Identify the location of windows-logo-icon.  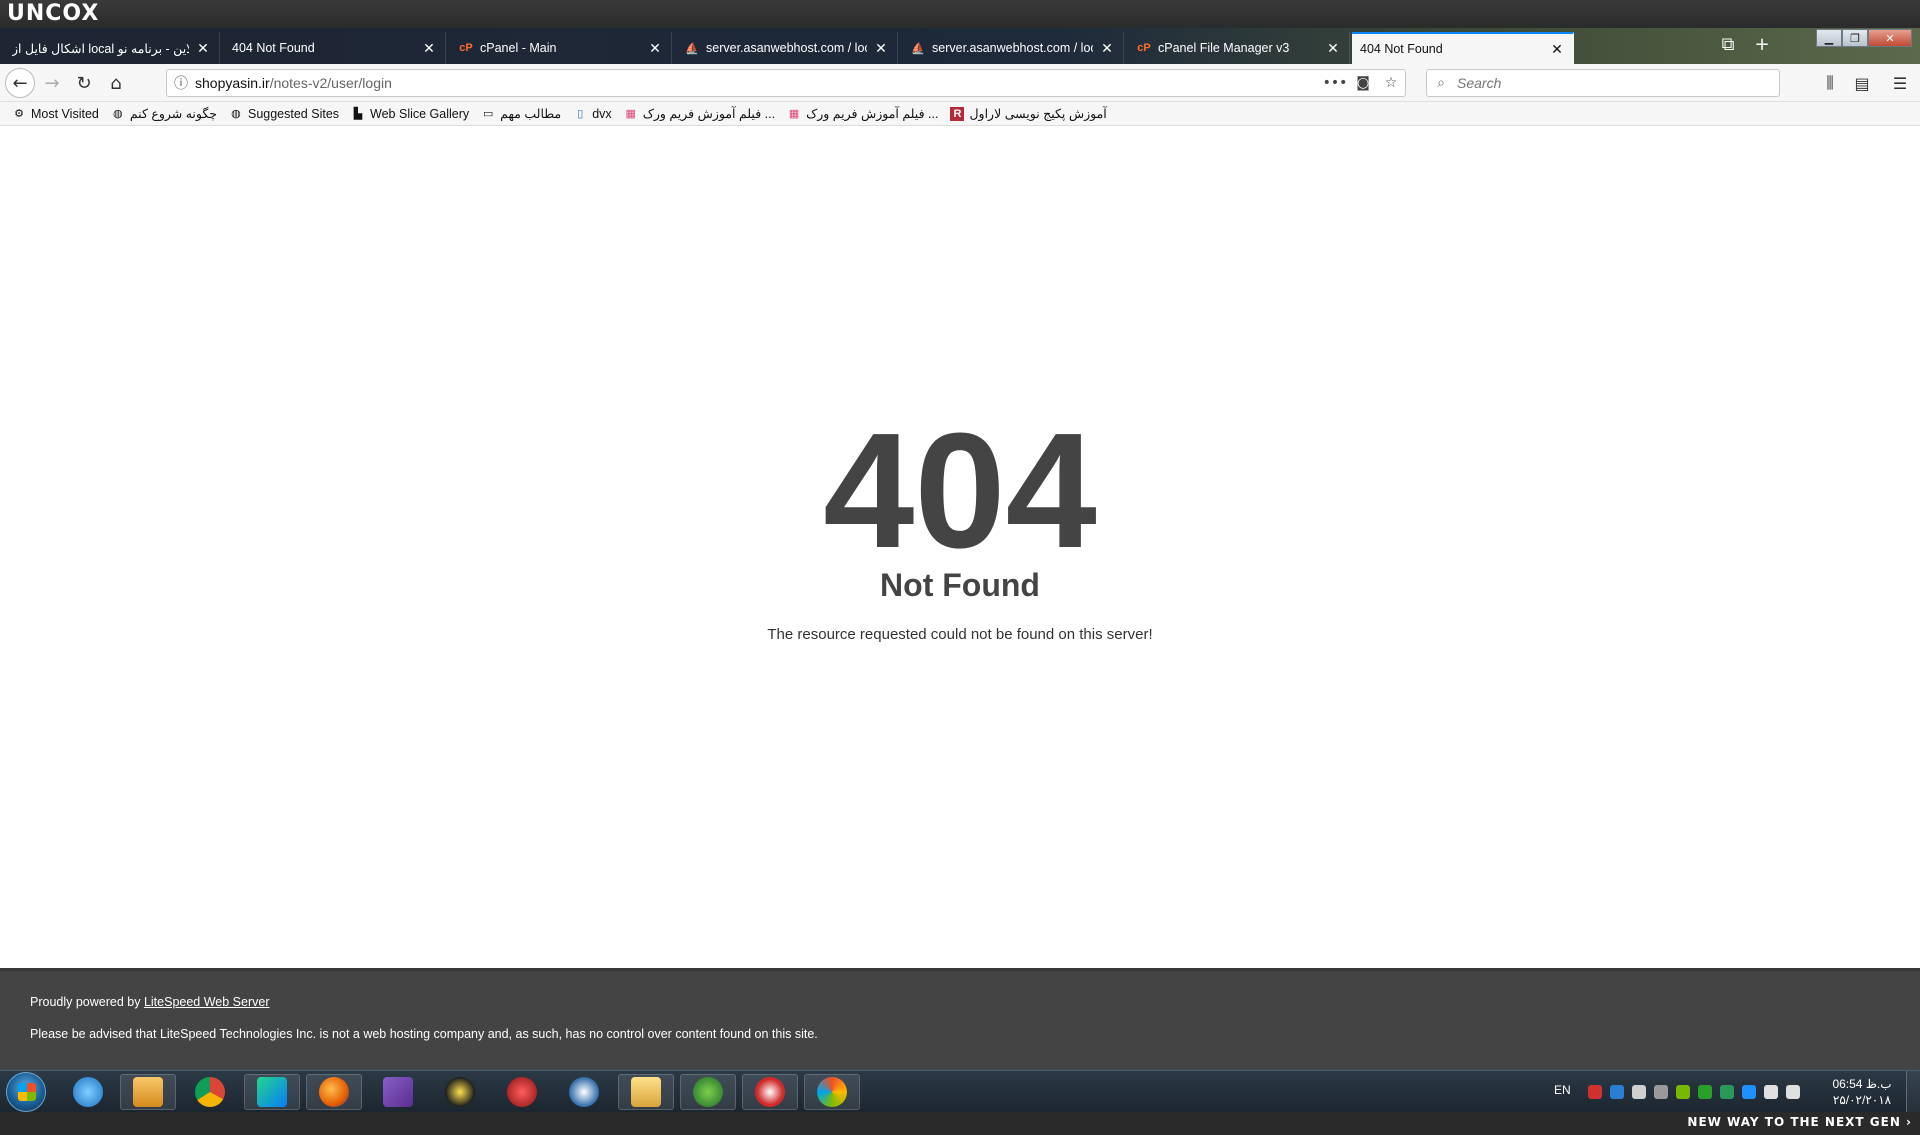
(27, 1092).